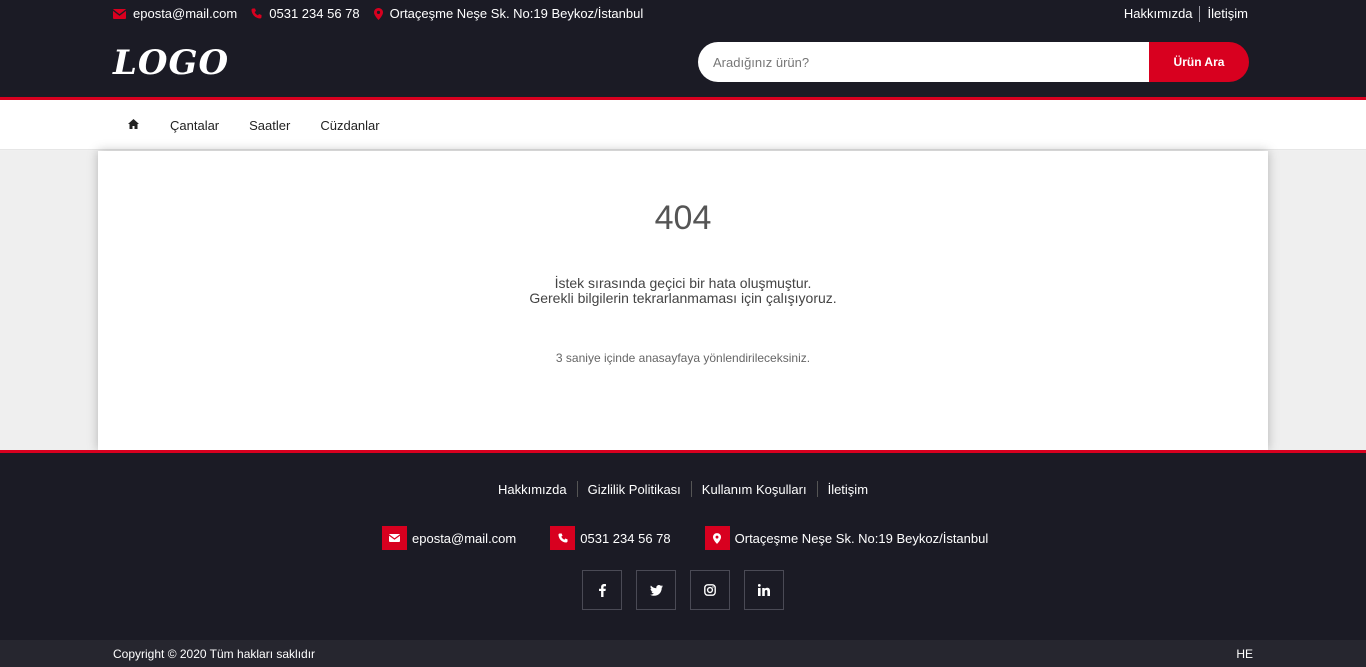 This screenshot has width=1366, height=667. Describe the element at coordinates (532, 489) in the screenshot. I see `footer-link-about: Hakkımızda` at that location.